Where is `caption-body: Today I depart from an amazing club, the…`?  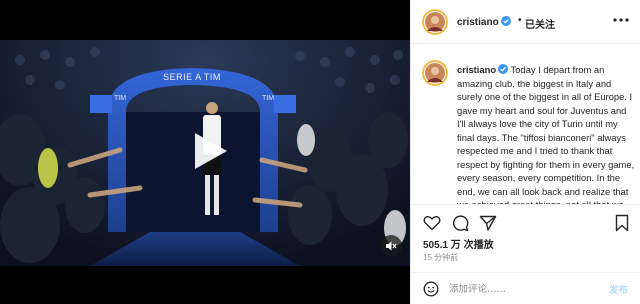
caption-body: Today I depart from an amazing club, the… is located at coordinates (546, 134).